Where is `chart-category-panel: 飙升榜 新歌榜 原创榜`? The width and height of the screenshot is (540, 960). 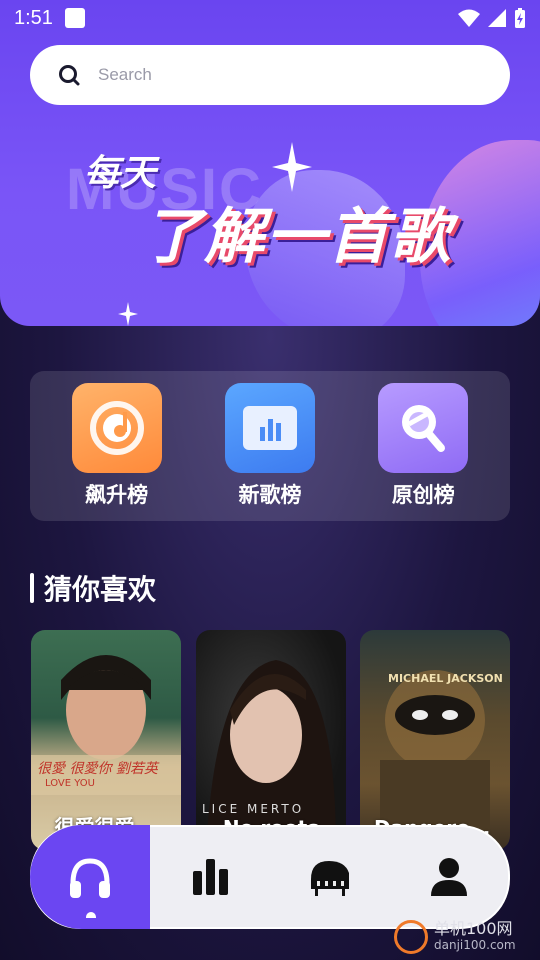 chart-category-panel: 飙升榜 新歌榜 原创榜 is located at coordinates (270, 446).